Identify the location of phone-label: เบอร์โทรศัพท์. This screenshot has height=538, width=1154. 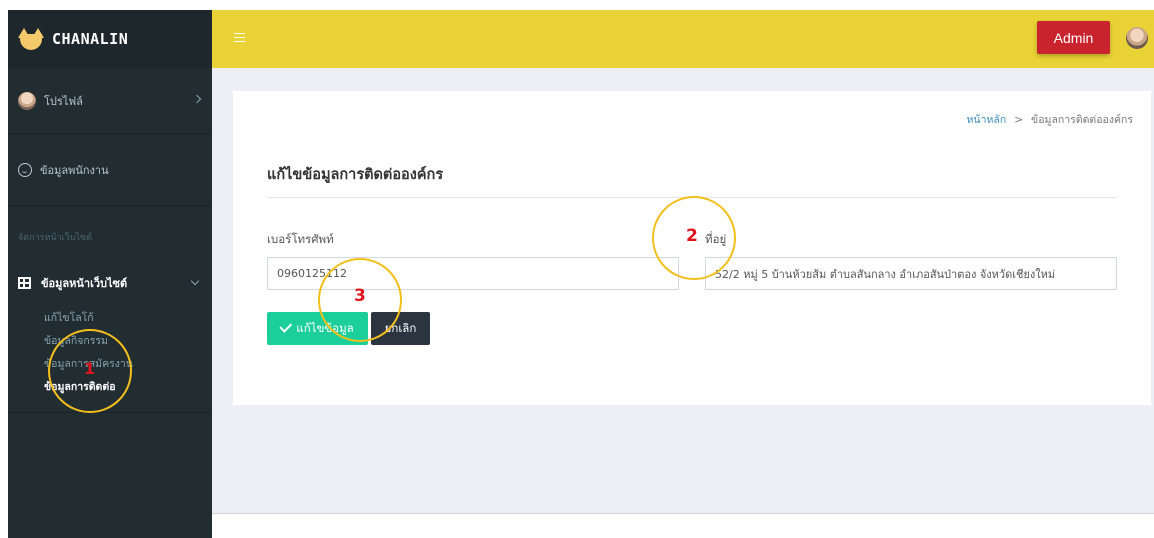
(300, 239).